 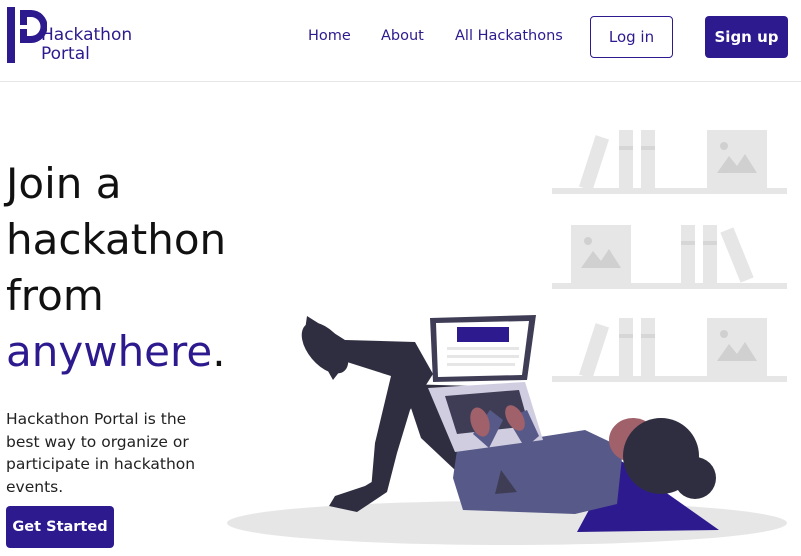 I want to click on nav-link-all-hackathons: All Hackathons, so click(x=509, y=36).